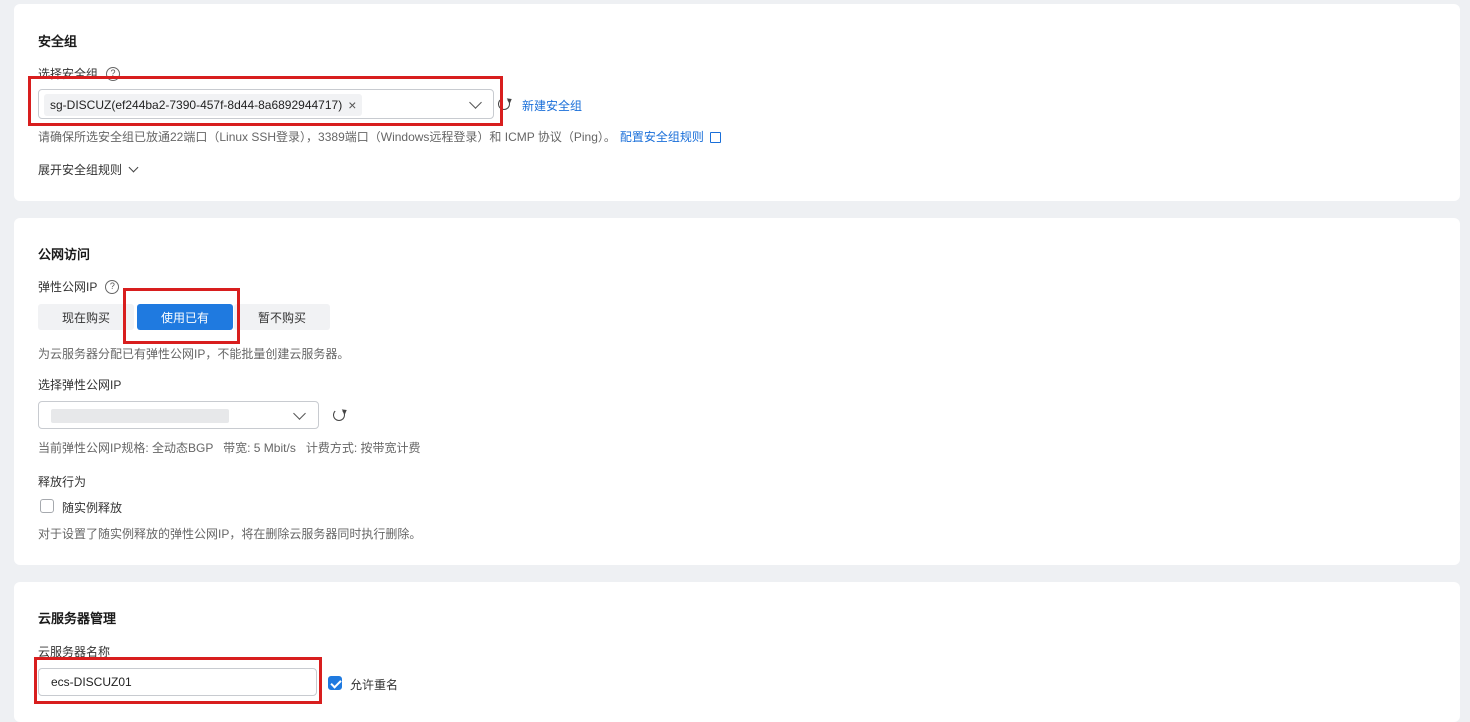 This screenshot has height=722, width=1470. Describe the element at coordinates (140, 416) in the screenshot. I see `eip-select-value-redacted` at that location.